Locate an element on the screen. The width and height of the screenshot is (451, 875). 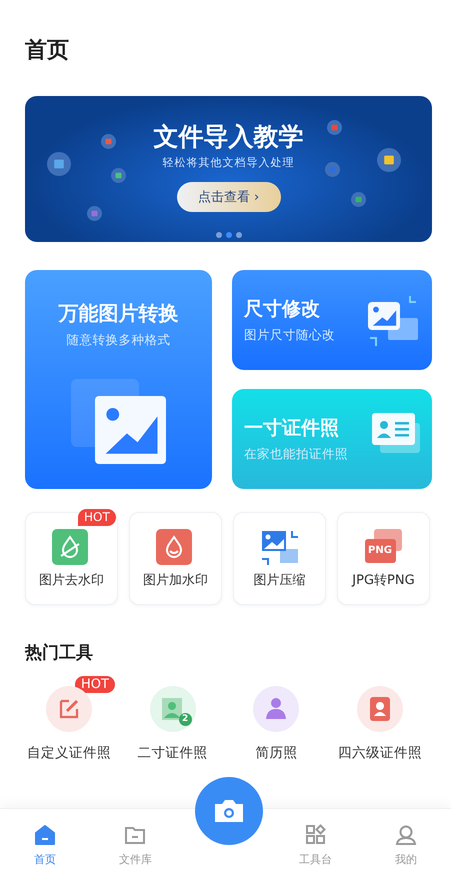
tool-label: 自定义证件照 is located at coordinates (68, 753).